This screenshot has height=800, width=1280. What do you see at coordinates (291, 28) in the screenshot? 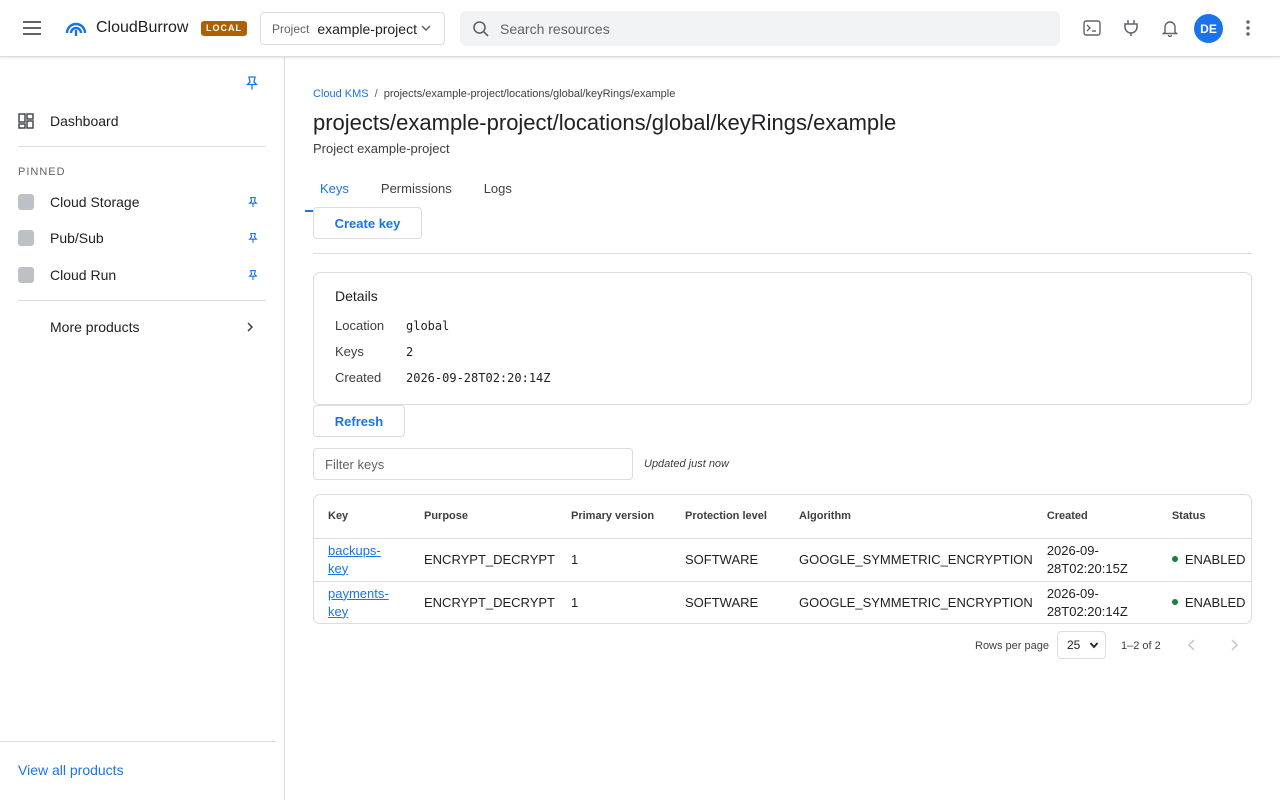
I see `project-picker-label: Project` at bounding box center [291, 28].